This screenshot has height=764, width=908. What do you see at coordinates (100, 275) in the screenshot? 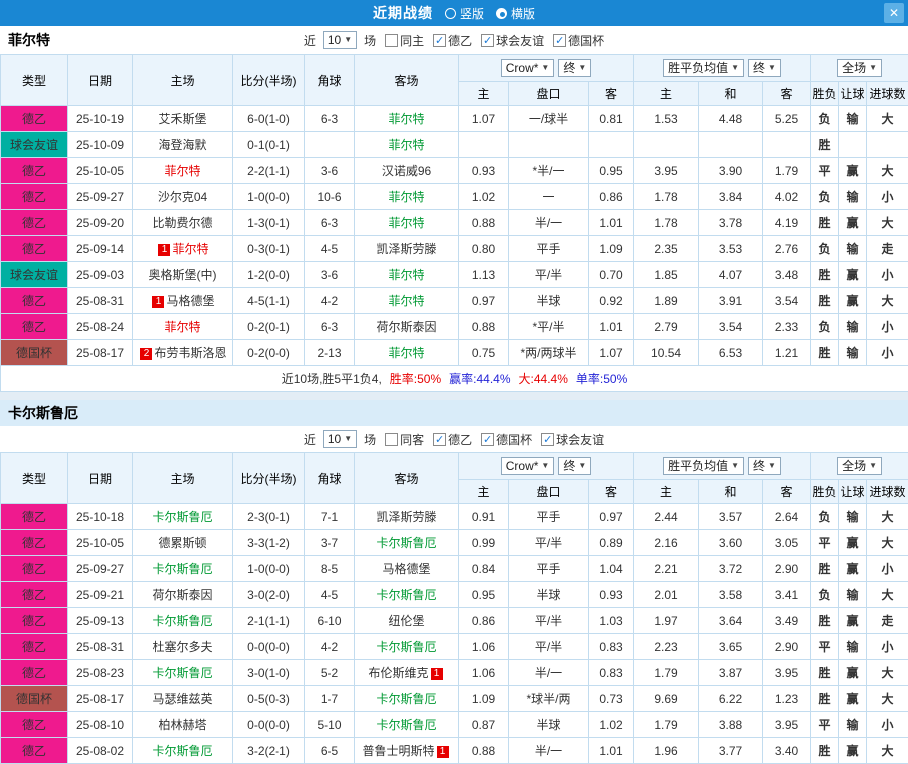
I see `match-date: 25-09-03` at bounding box center [100, 275].